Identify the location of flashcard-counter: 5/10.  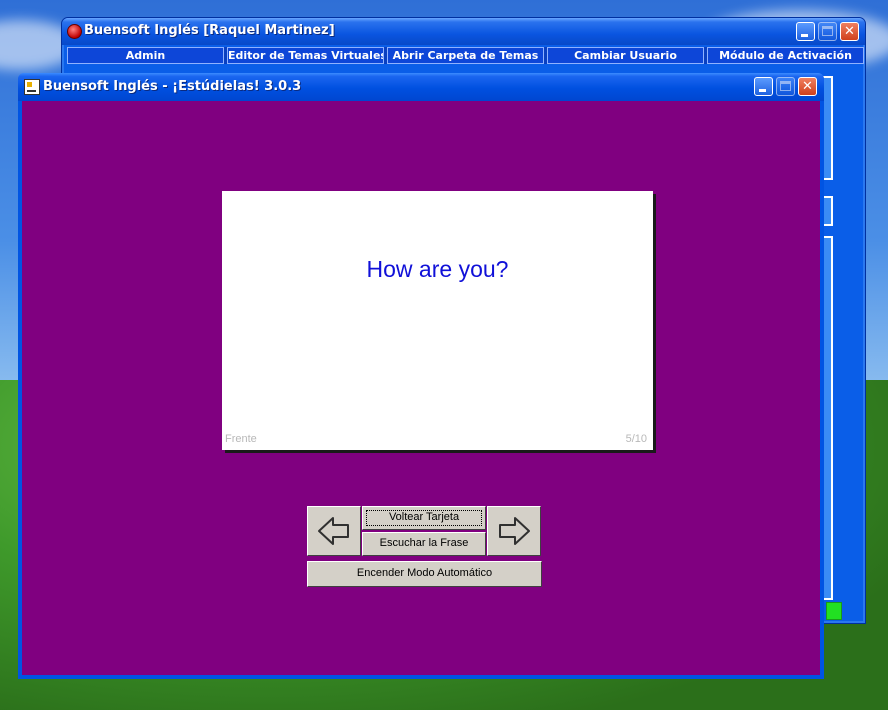
(636, 439).